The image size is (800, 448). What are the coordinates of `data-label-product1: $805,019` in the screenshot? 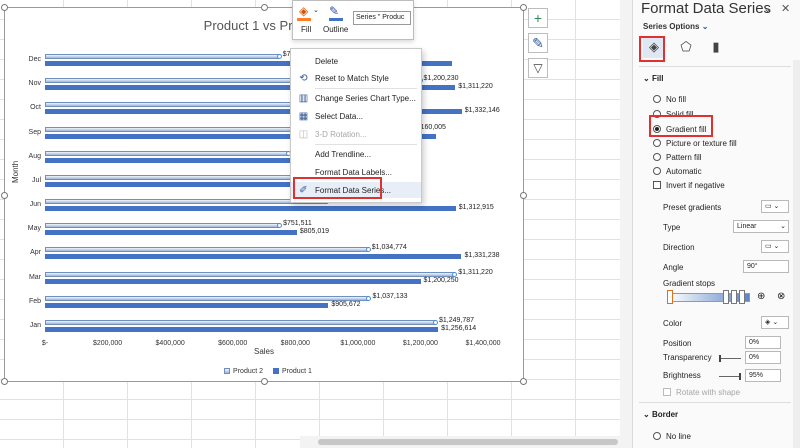 It's located at (314, 231).